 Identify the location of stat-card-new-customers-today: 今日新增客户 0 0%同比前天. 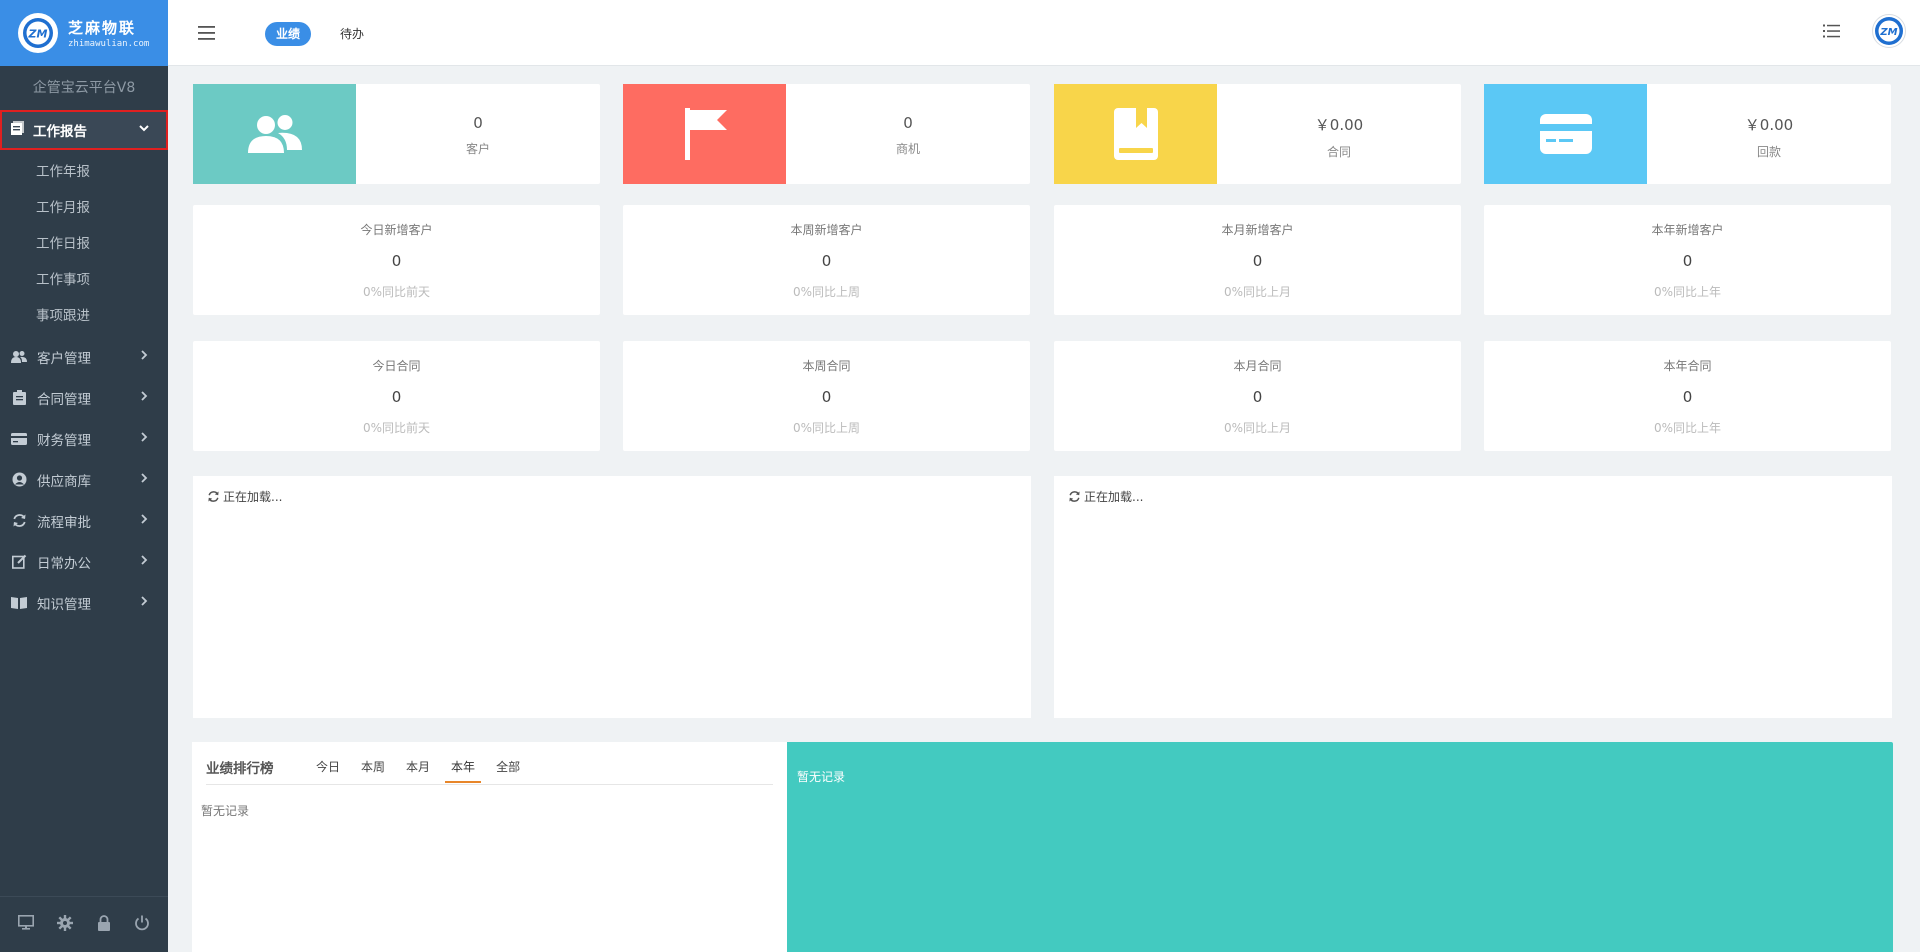
(396, 260).